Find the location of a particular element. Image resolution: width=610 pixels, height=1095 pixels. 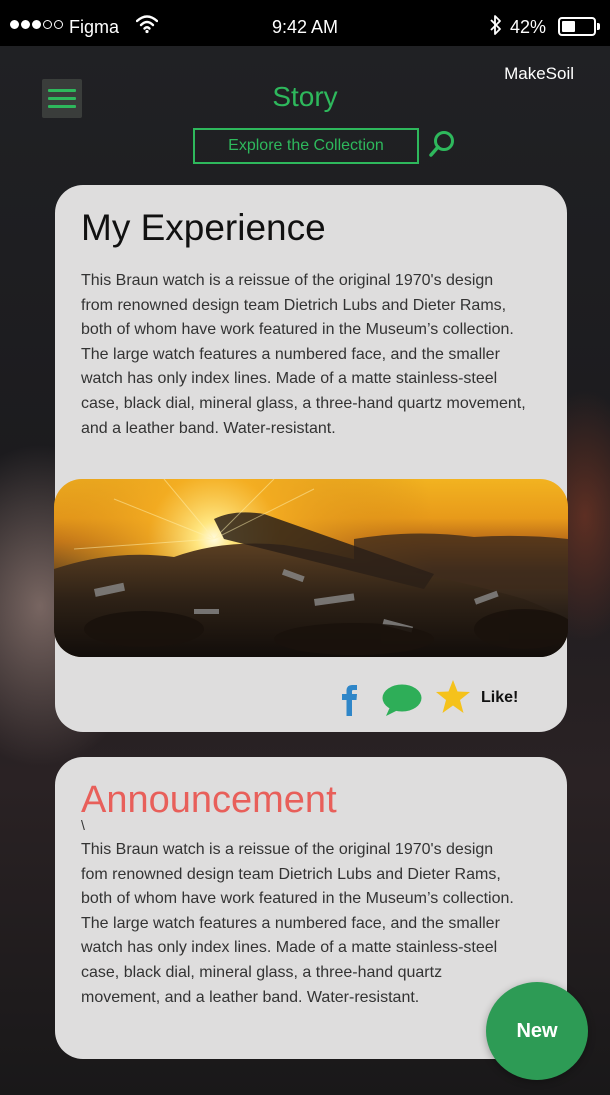

experience-title: My Experience is located at coordinates (203, 227).